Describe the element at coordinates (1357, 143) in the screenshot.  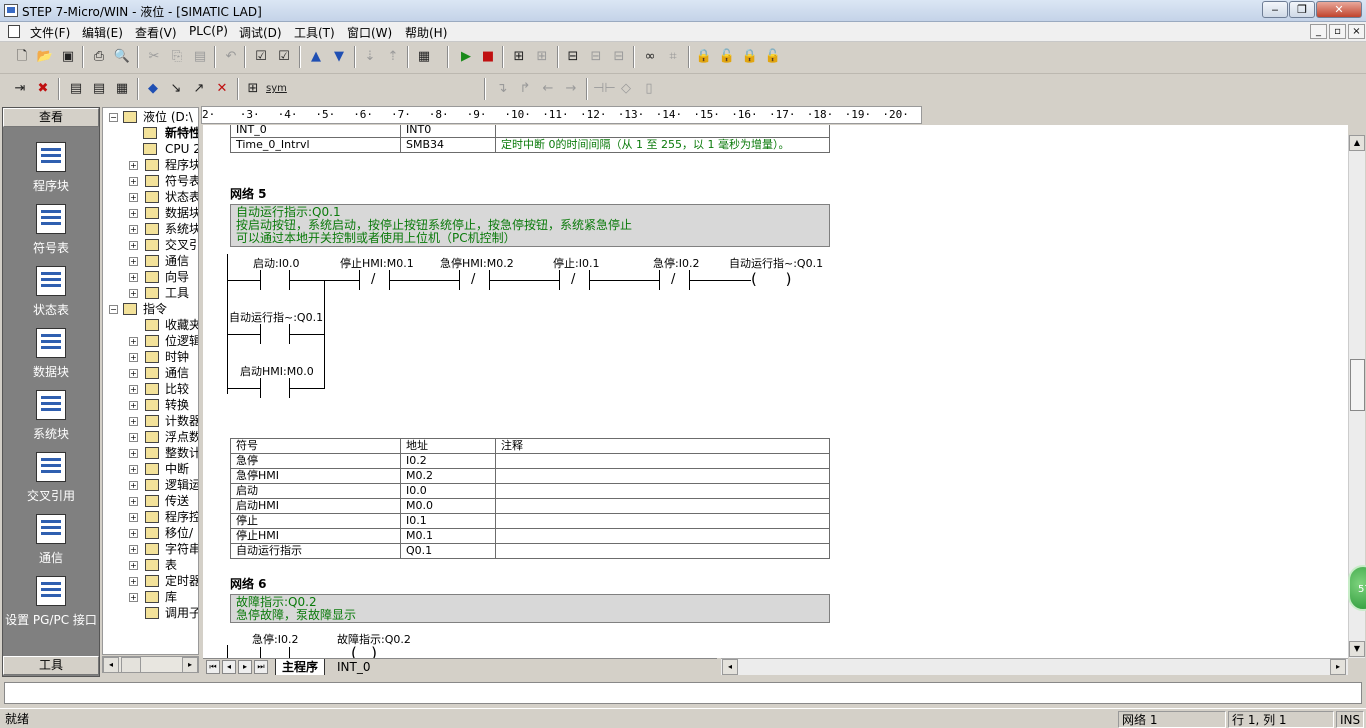
I see `scroll-up-icon: ▲` at that location.